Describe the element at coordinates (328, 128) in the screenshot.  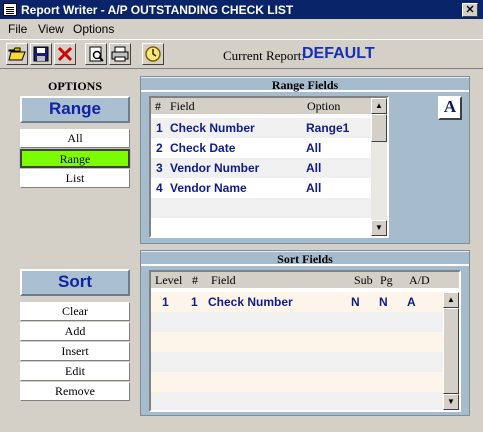
I see `row-option: Range1` at that location.